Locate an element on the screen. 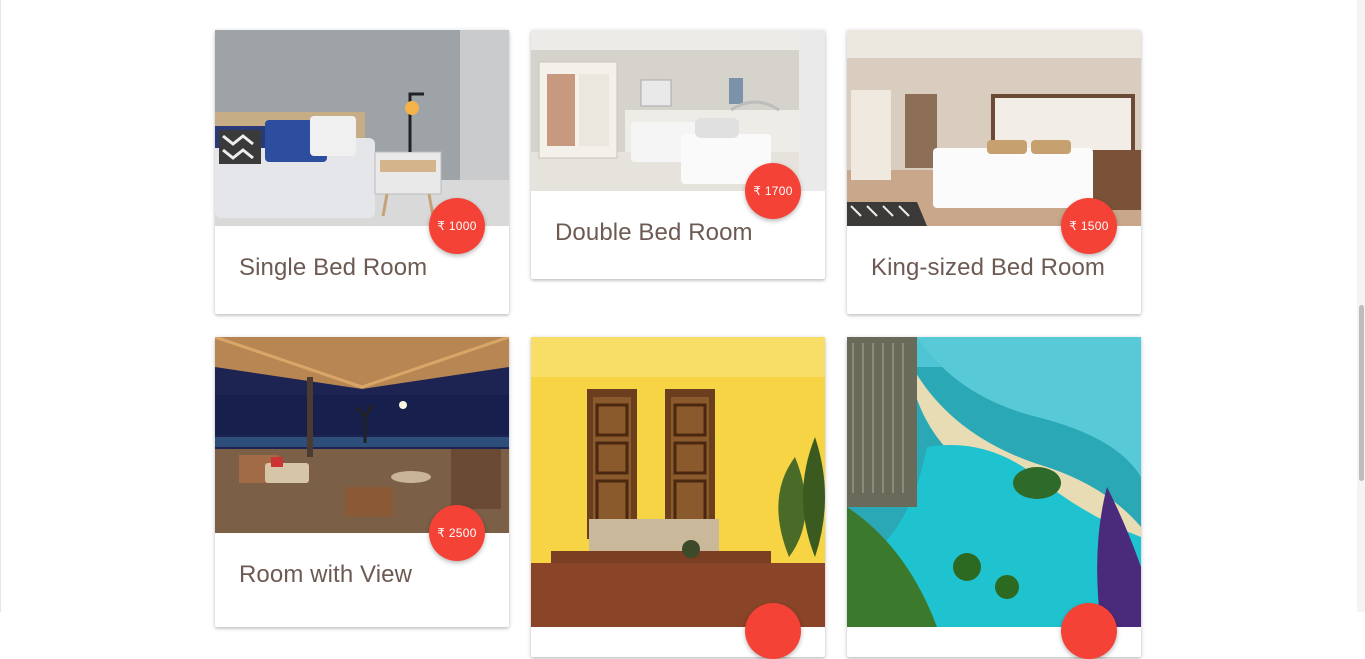 The height and width of the screenshot is (659, 1365). room-title: King-sized Bed Room is located at coordinates (988, 267).